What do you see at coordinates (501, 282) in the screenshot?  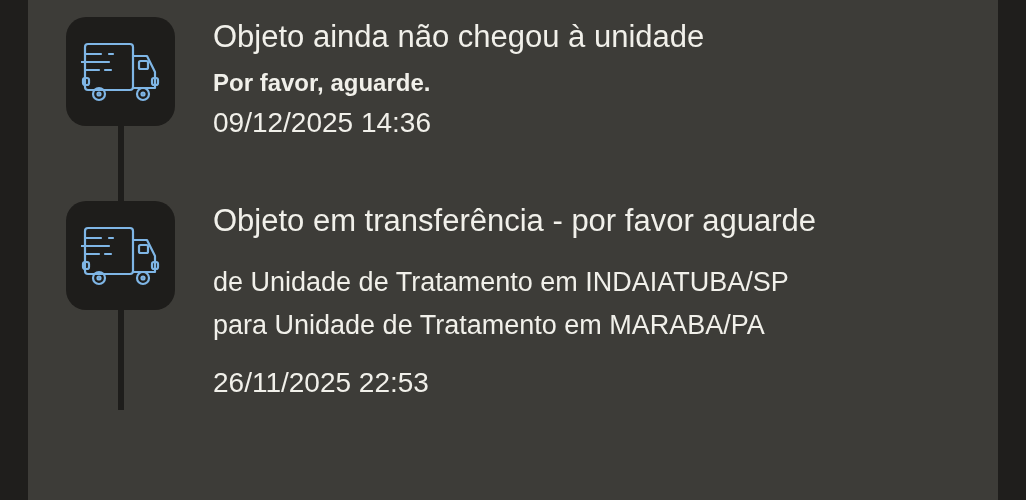 I see `event-detail: de Unidade de Tratamento em INDAIATUBA/SP` at bounding box center [501, 282].